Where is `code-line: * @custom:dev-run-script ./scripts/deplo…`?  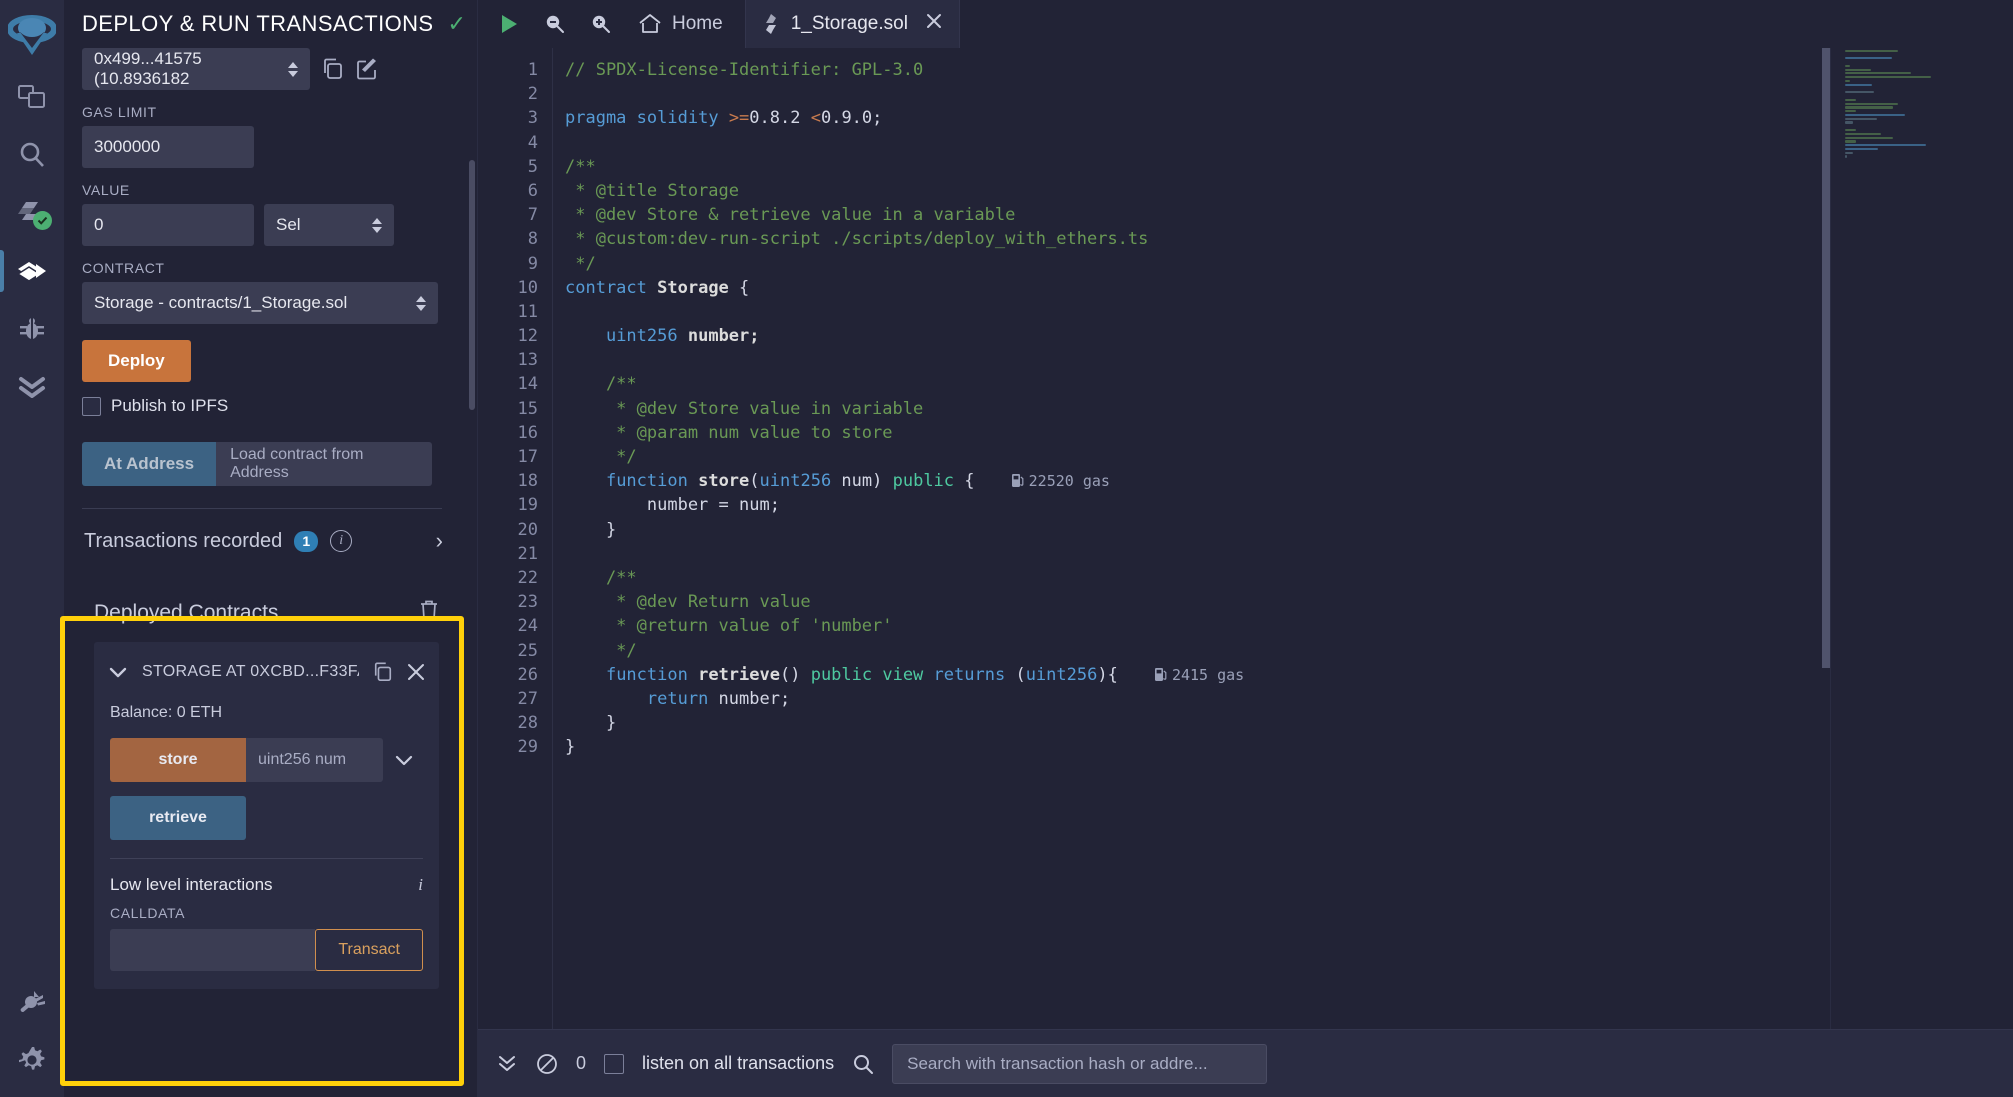 code-line: * @custom:dev-run-script ./scripts/deplo… is located at coordinates (1283, 239).